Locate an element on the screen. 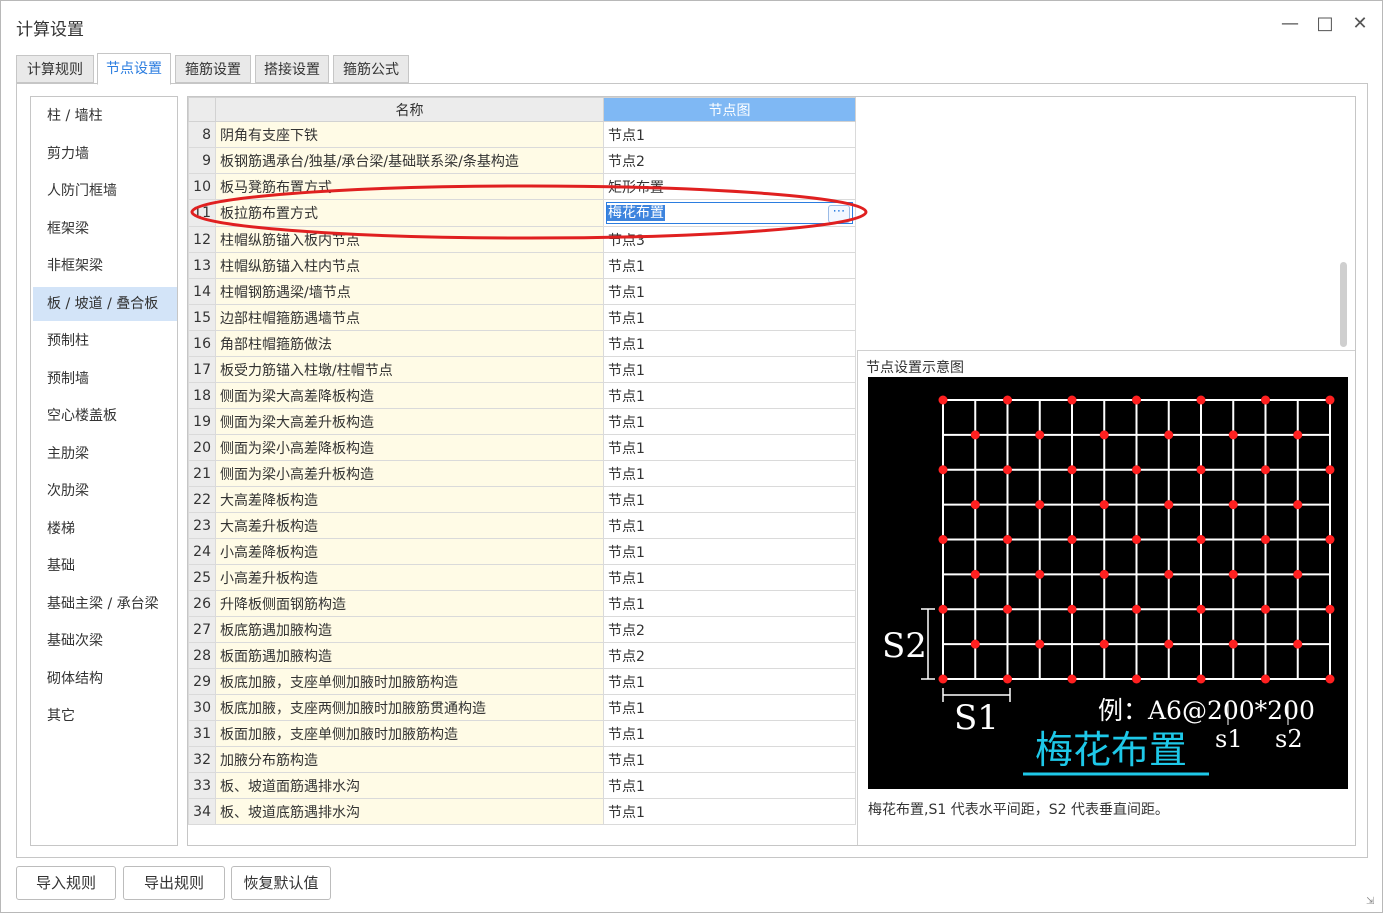  setting-name-cell: 边部柱帽箍筋遇墙节点 is located at coordinates (409, 317).